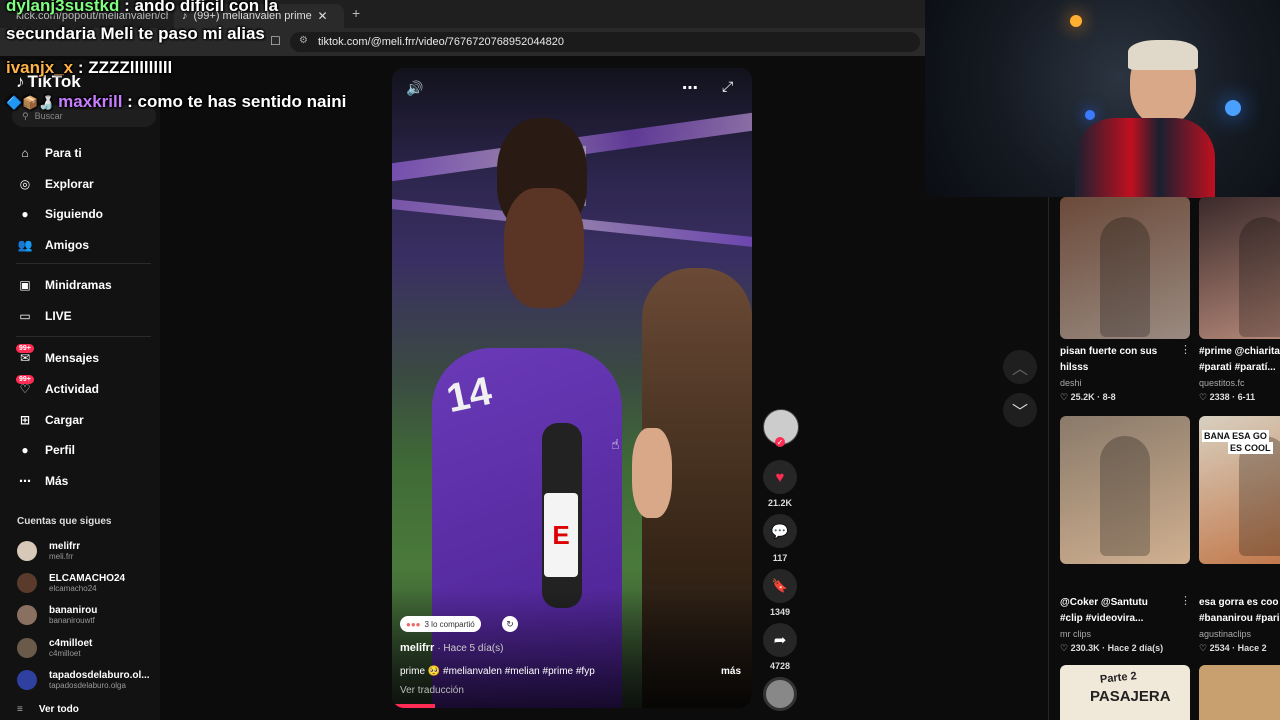 The width and height of the screenshot is (1280, 720). What do you see at coordinates (1065, 397) in the screenshot?
I see `heart-outline-icon: ♡` at bounding box center [1065, 397].